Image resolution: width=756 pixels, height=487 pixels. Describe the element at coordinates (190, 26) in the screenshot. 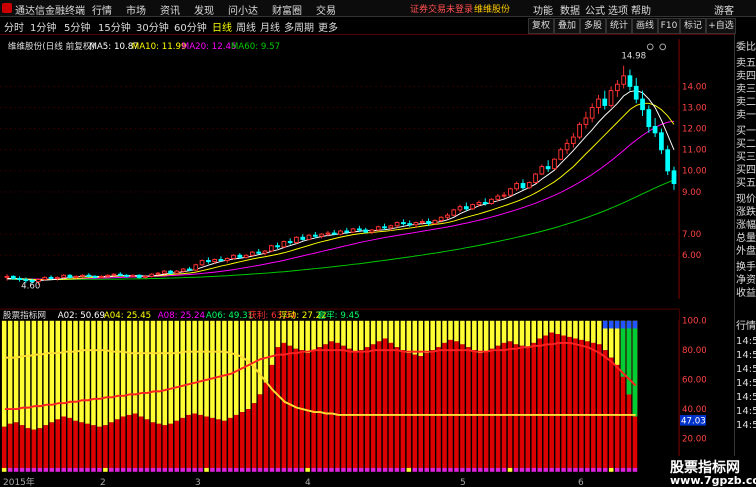

I see `period-60min: 60分钟` at that location.